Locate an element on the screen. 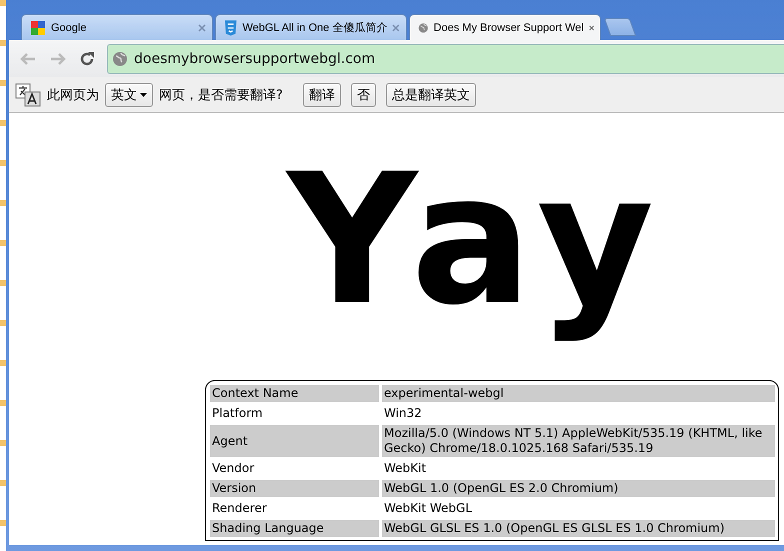 This screenshot has height=551, width=784. table-cell: Agent is located at coordinates (294, 441).